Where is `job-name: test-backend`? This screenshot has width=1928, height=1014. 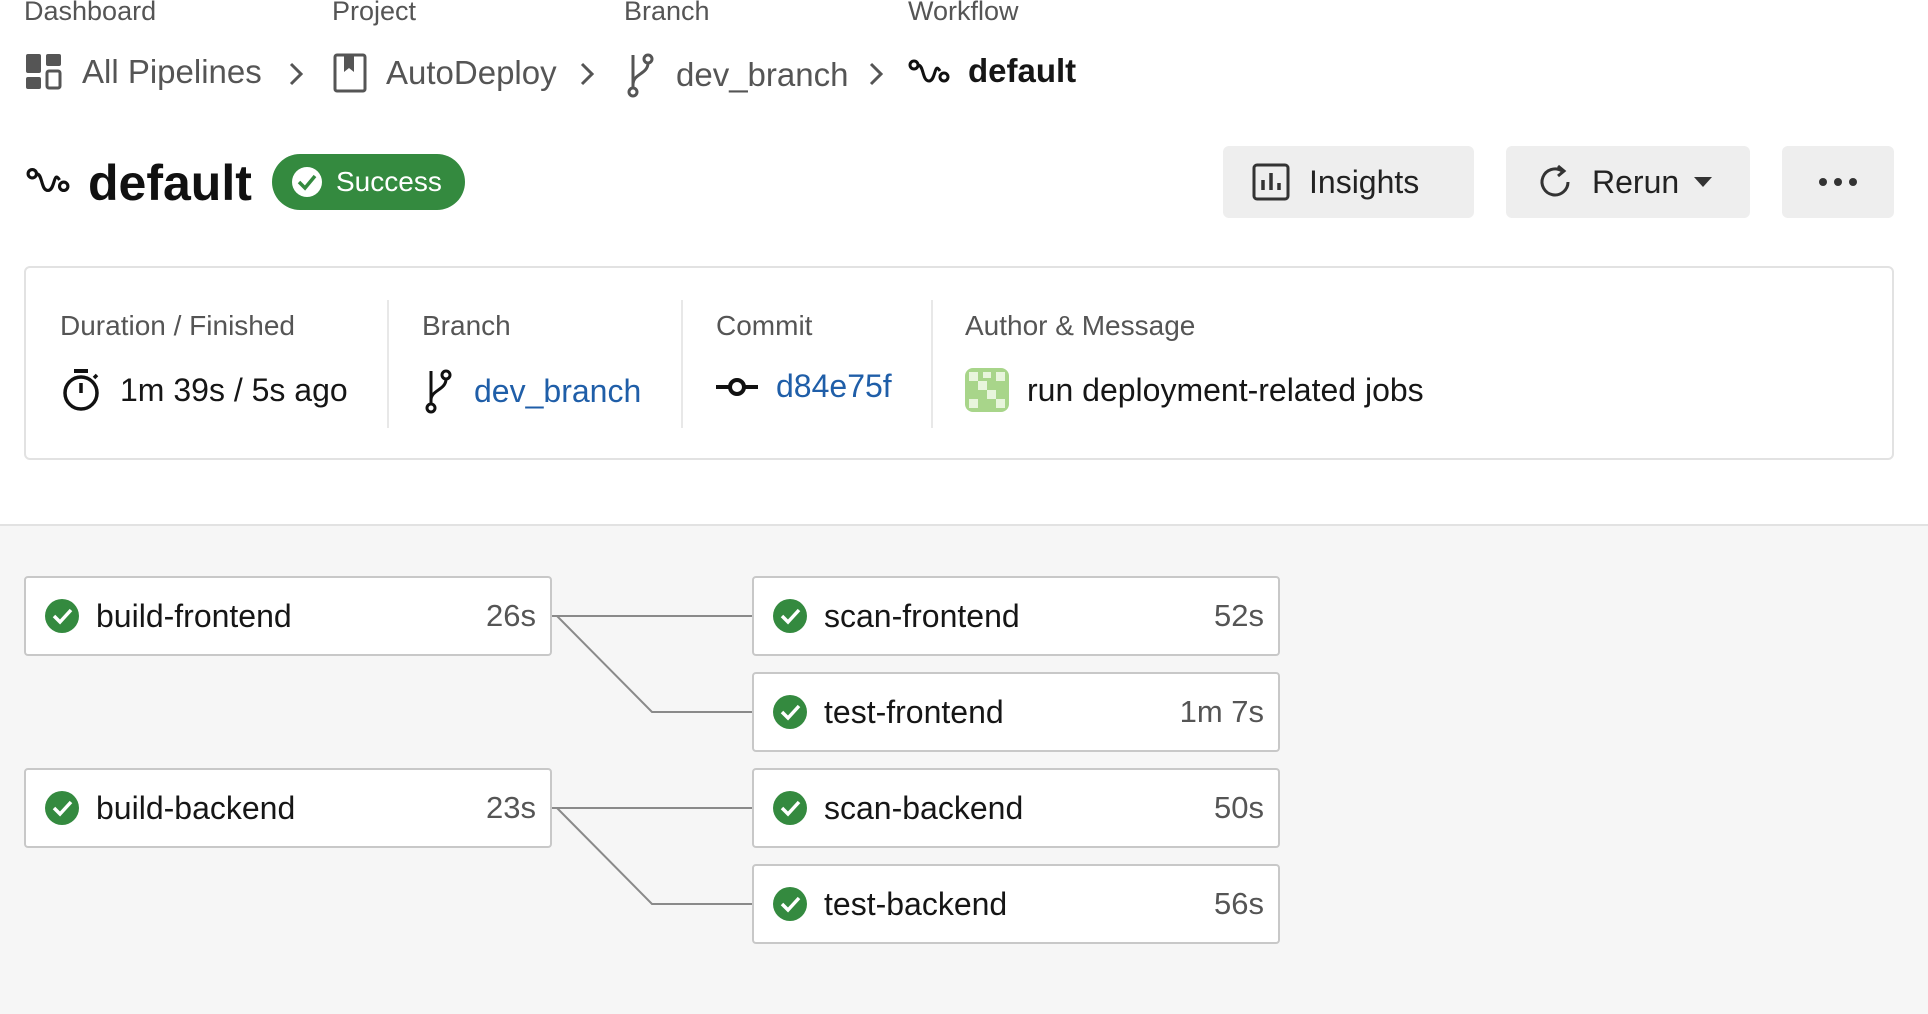 job-name: test-backend is located at coordinates (916, 903).